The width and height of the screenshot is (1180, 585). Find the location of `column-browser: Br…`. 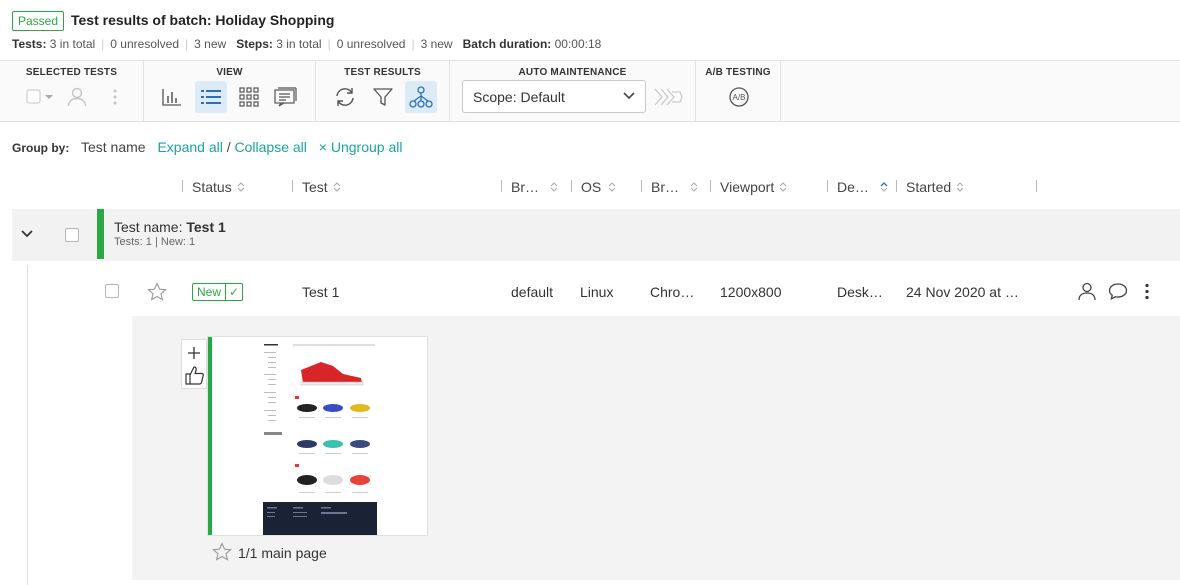

column-browser: Br… is located at coordinates (534, 187).